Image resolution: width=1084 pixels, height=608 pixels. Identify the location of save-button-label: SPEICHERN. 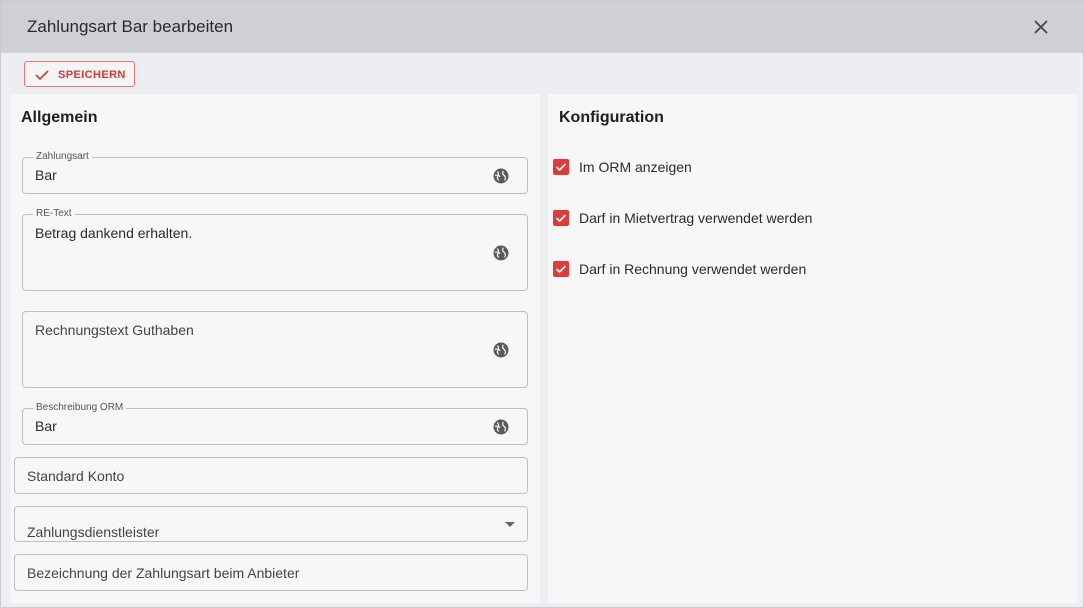
(92, 75).